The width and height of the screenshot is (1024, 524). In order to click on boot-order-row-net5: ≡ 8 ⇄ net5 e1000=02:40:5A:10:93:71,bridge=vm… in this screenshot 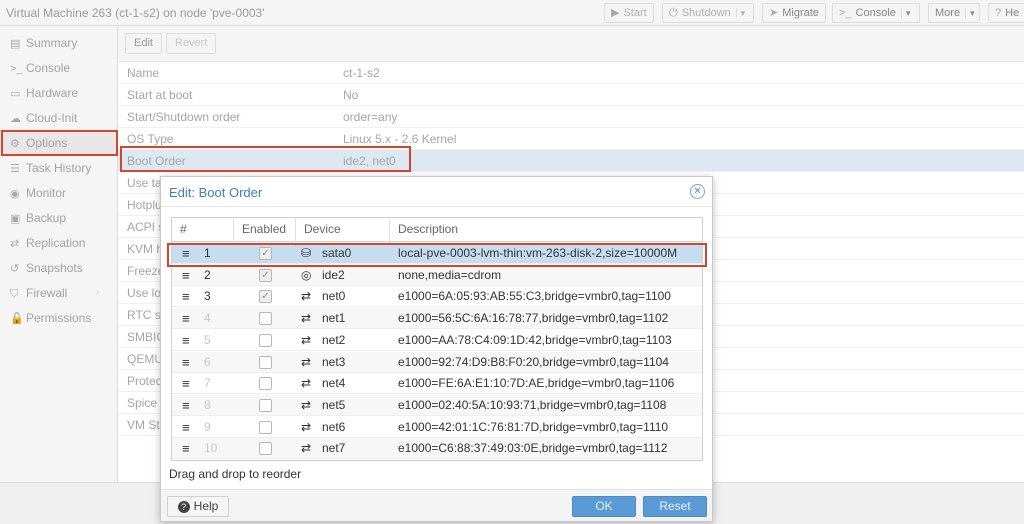, I will do `click(437, 405)`.